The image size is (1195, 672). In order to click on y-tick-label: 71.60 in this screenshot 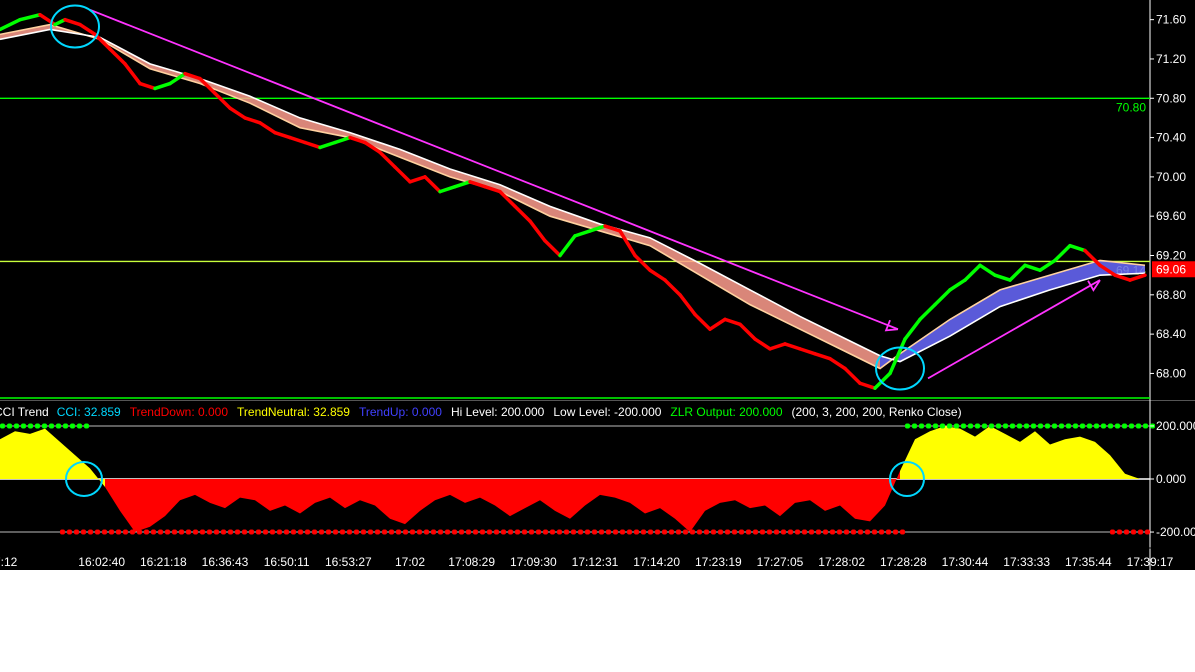, I will do `click(1171, 20)`.